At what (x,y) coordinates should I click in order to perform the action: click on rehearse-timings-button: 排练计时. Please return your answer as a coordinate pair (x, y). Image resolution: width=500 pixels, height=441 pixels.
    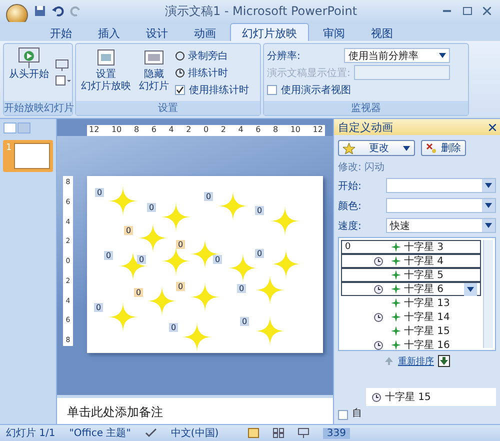
    Looking at the image, I should click on (212, 72).